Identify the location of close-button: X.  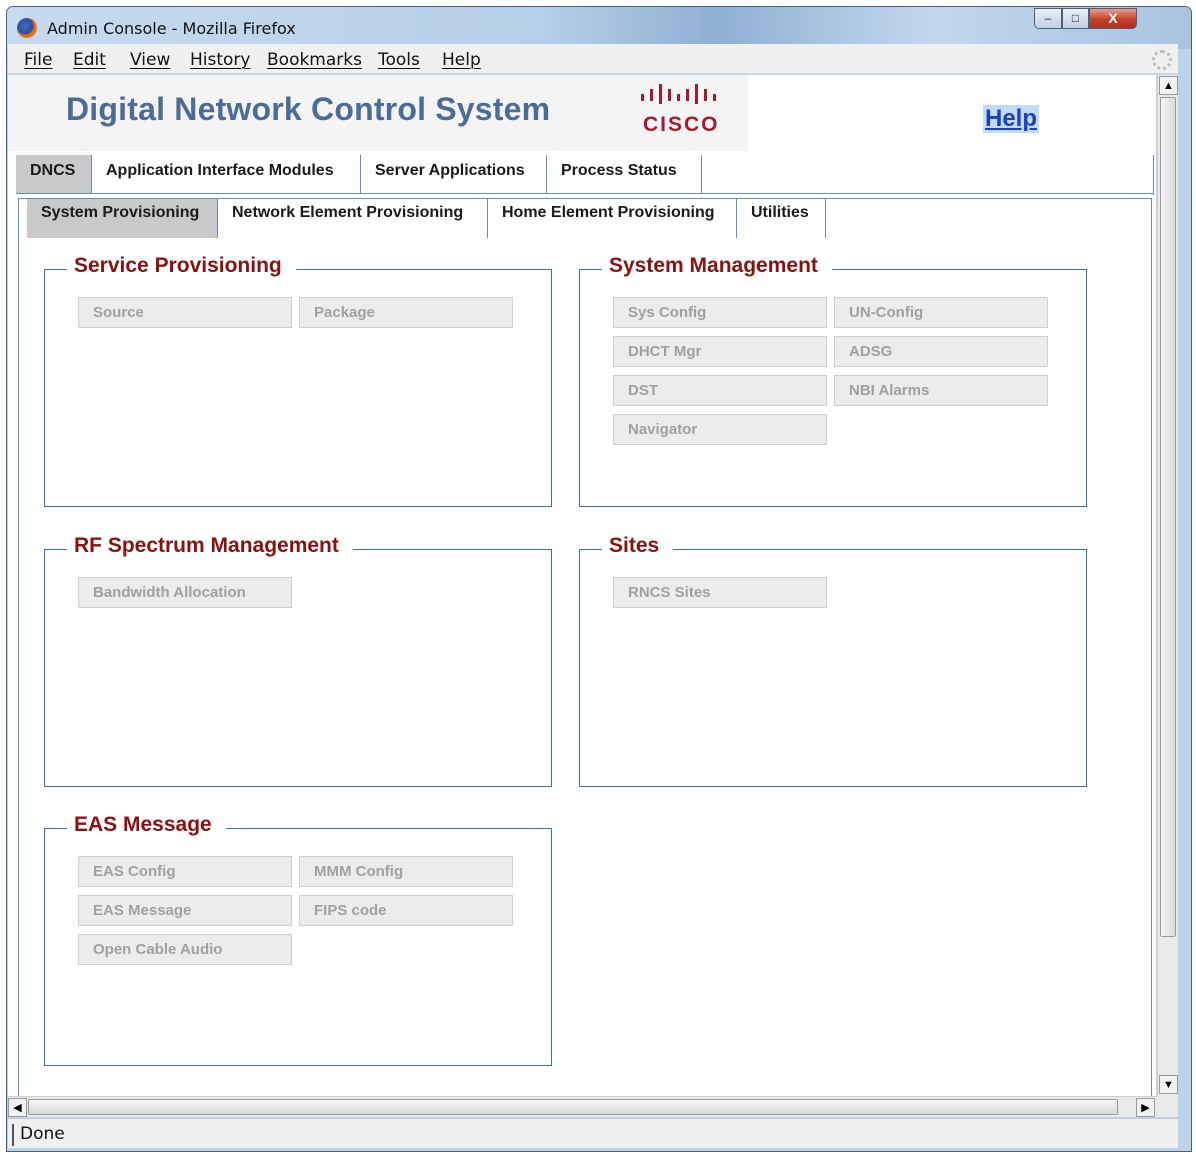
(1113, 18).